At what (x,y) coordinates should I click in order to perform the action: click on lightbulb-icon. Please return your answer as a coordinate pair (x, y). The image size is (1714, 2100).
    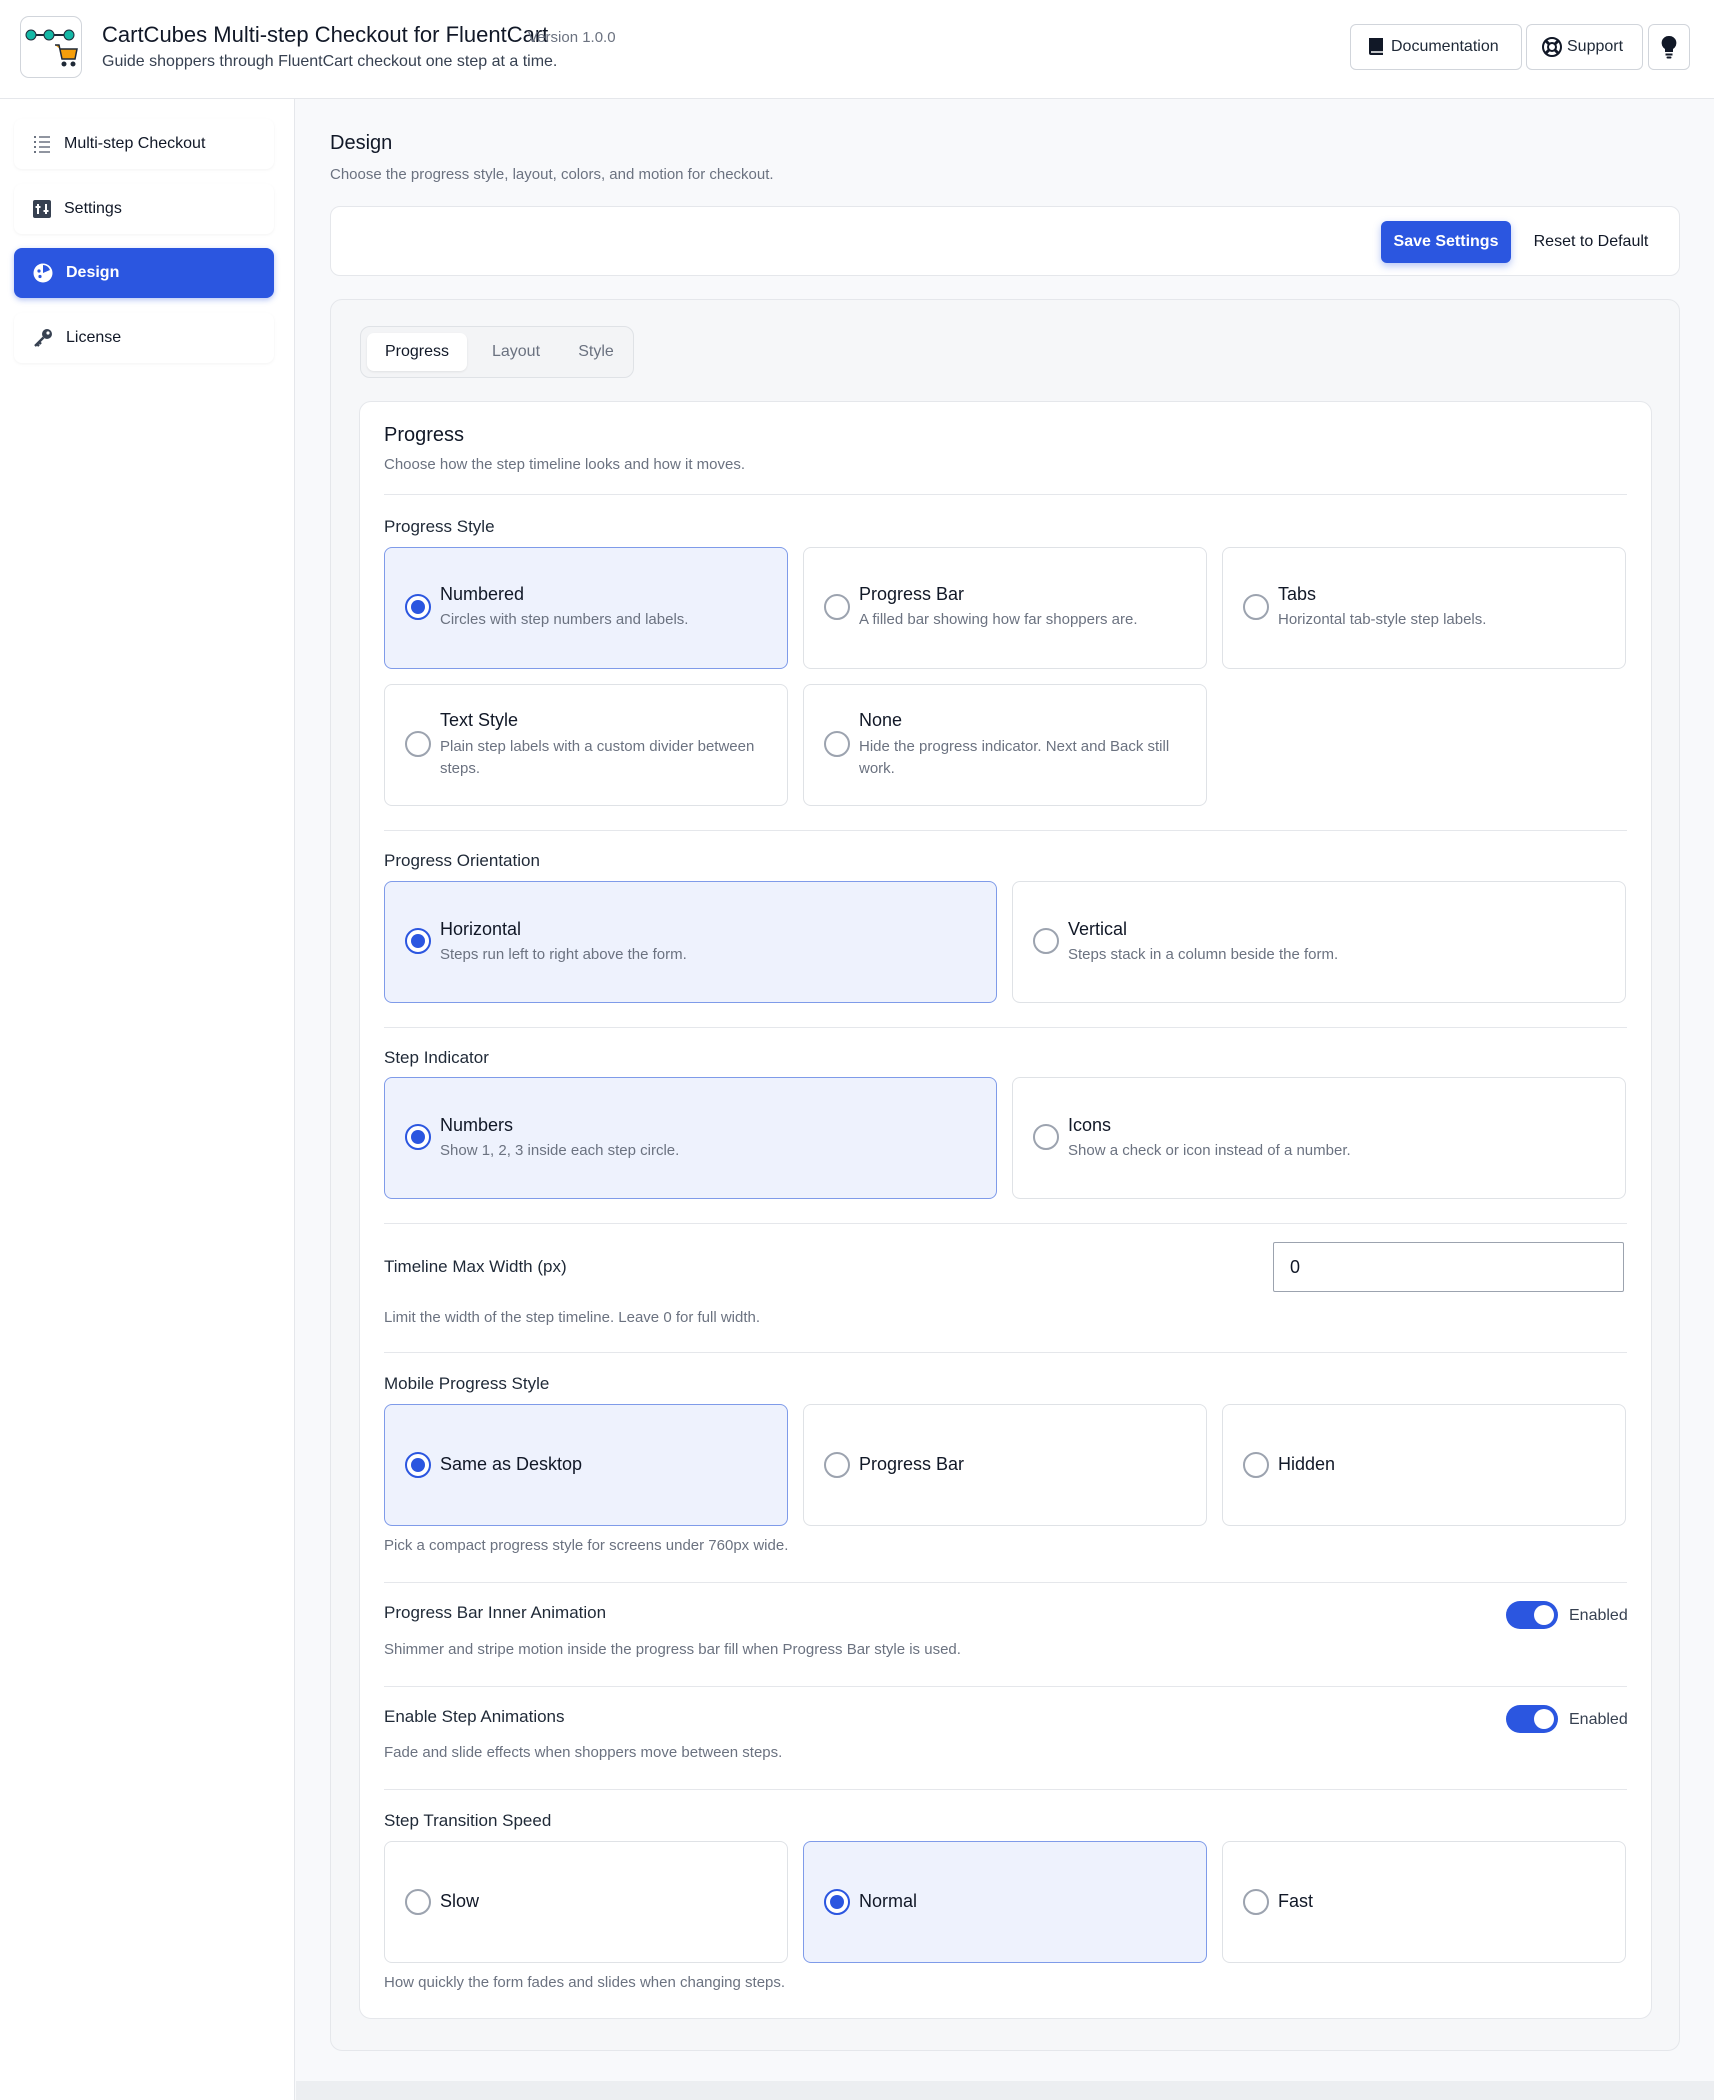
    Looking at the image, I should click on (1669, 47).